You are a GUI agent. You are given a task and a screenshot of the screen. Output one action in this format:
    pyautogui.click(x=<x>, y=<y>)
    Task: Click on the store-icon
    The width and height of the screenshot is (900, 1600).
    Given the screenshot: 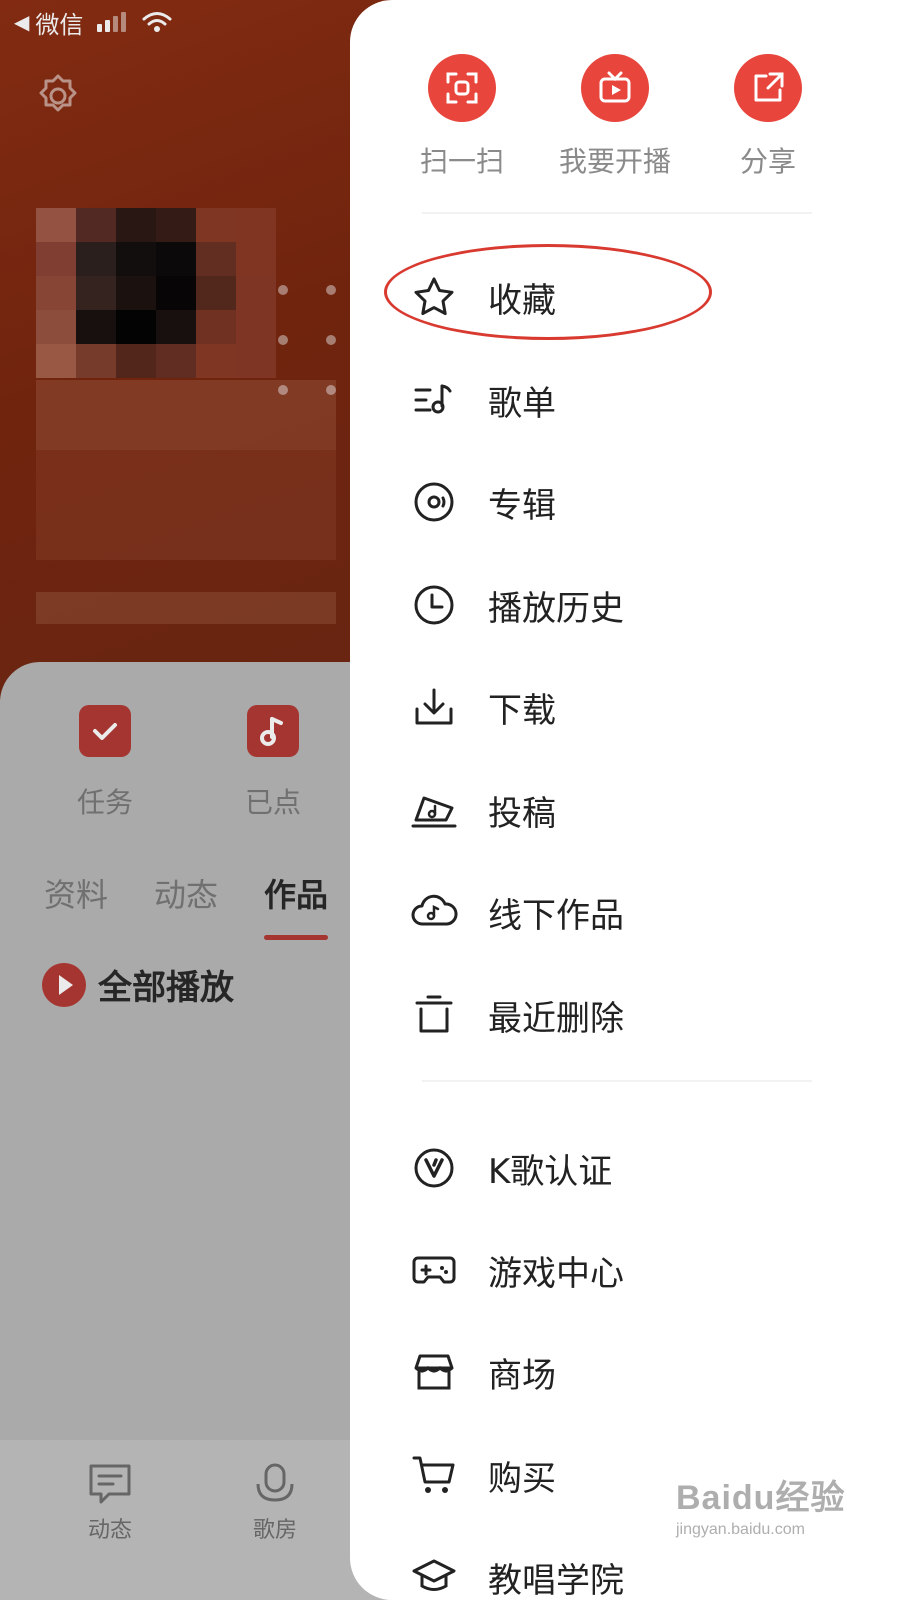 What is the action you would take?
    pyautogui.click(x=434, y=1372)
    